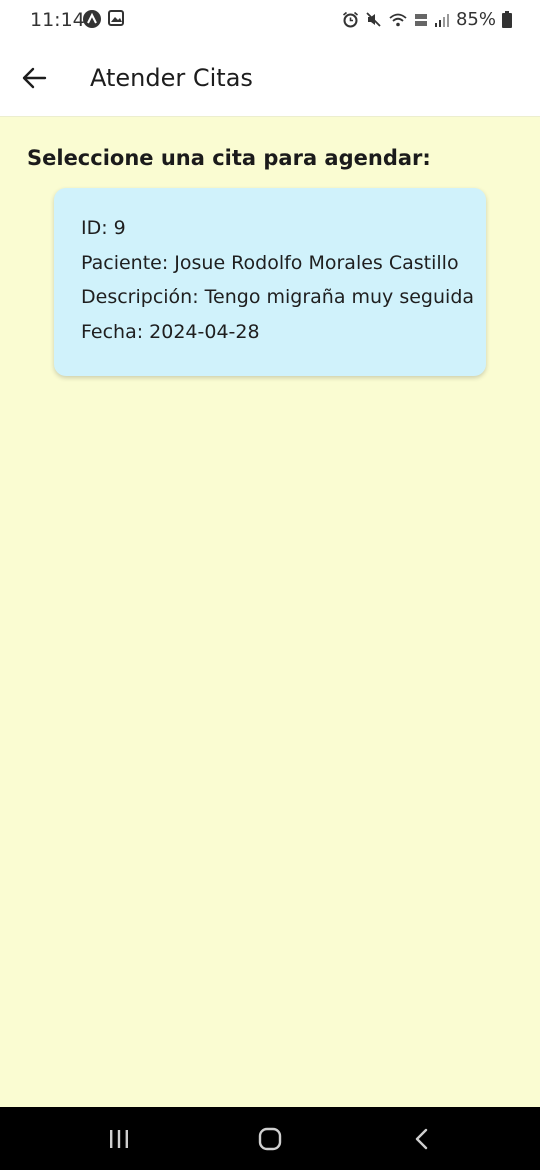  Describe the element at coordinates (278, 297) in the screenshot. I see `cita-descripcion: Descripción: Tengo migraña muy seguida` at that location.